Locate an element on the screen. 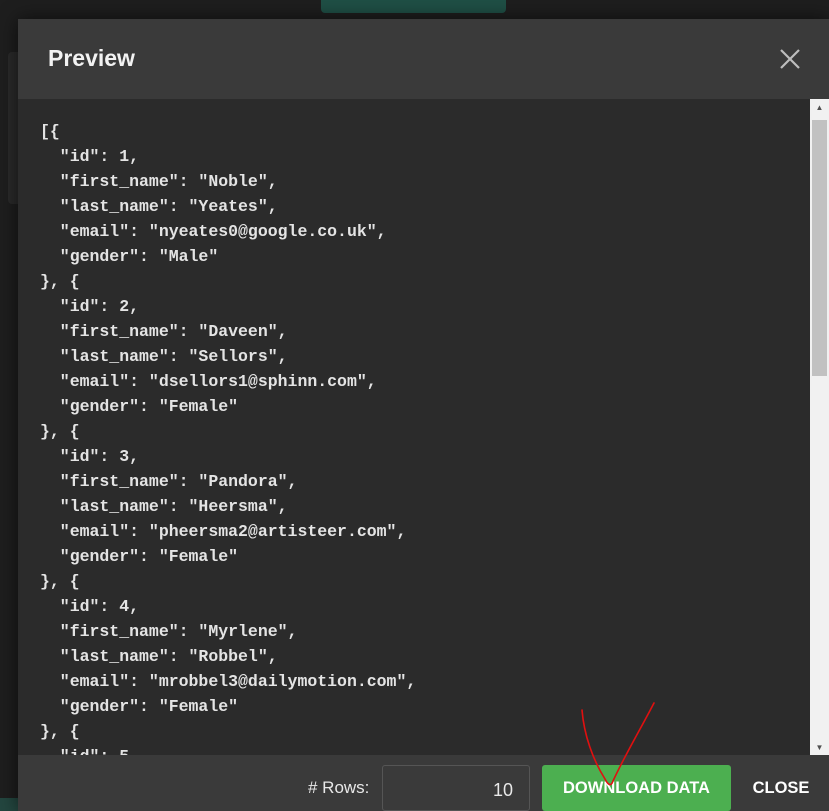 Image resolution: width=829 pixels, height=811 pixels. scroll-up-arrow-icon: ▲ is located at coordinates (819, 107).